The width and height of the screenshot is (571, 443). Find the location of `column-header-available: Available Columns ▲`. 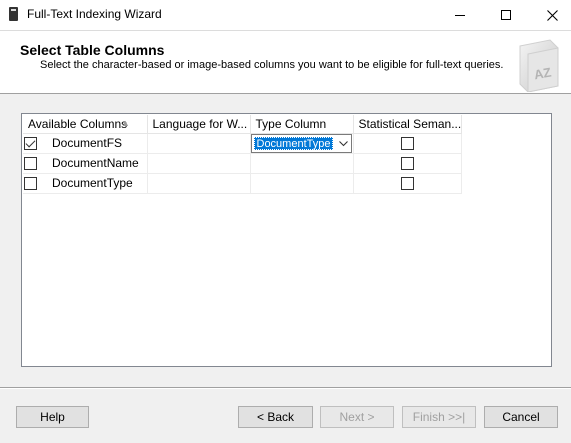

column-header-available: Available Columns ▲ is located at coordinates (85, 124).